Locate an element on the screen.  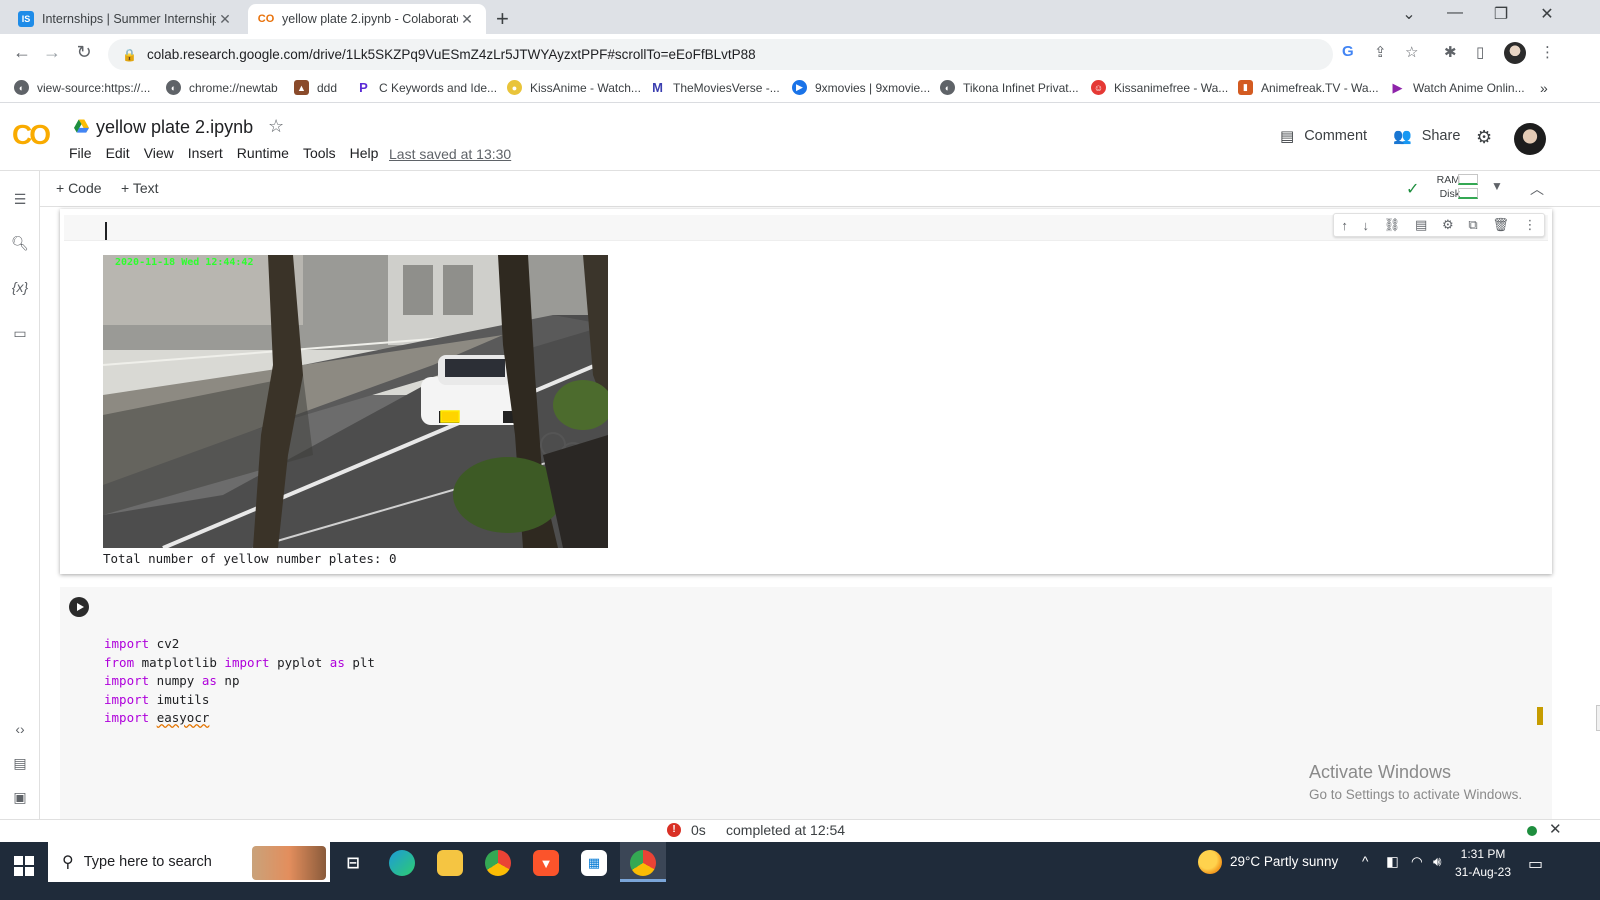
ram-disk-labels: RAM Disk is located at coordinates (1445, 187).